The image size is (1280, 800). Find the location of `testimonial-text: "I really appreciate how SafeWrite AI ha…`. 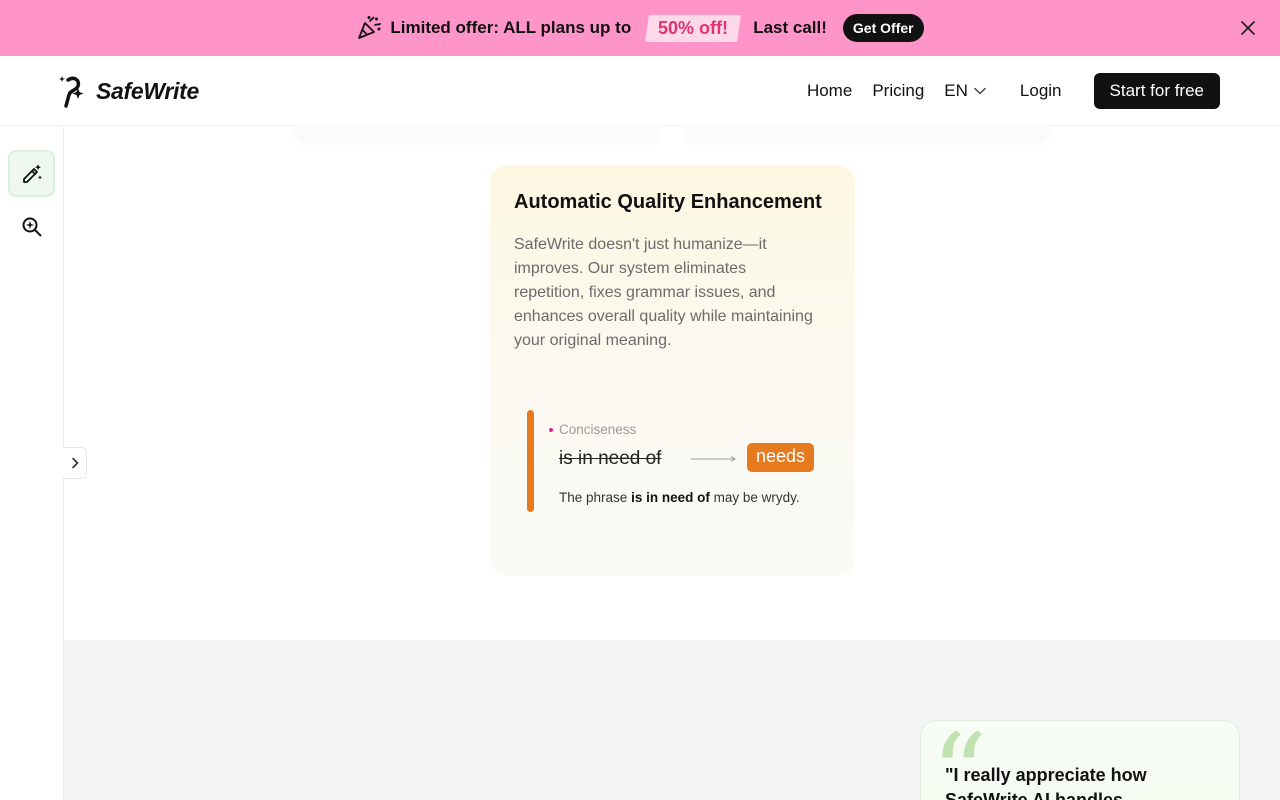

testimonial-text: "I really appreciate how SafeWrite AI ha… is located at coordinates (1046, 782).